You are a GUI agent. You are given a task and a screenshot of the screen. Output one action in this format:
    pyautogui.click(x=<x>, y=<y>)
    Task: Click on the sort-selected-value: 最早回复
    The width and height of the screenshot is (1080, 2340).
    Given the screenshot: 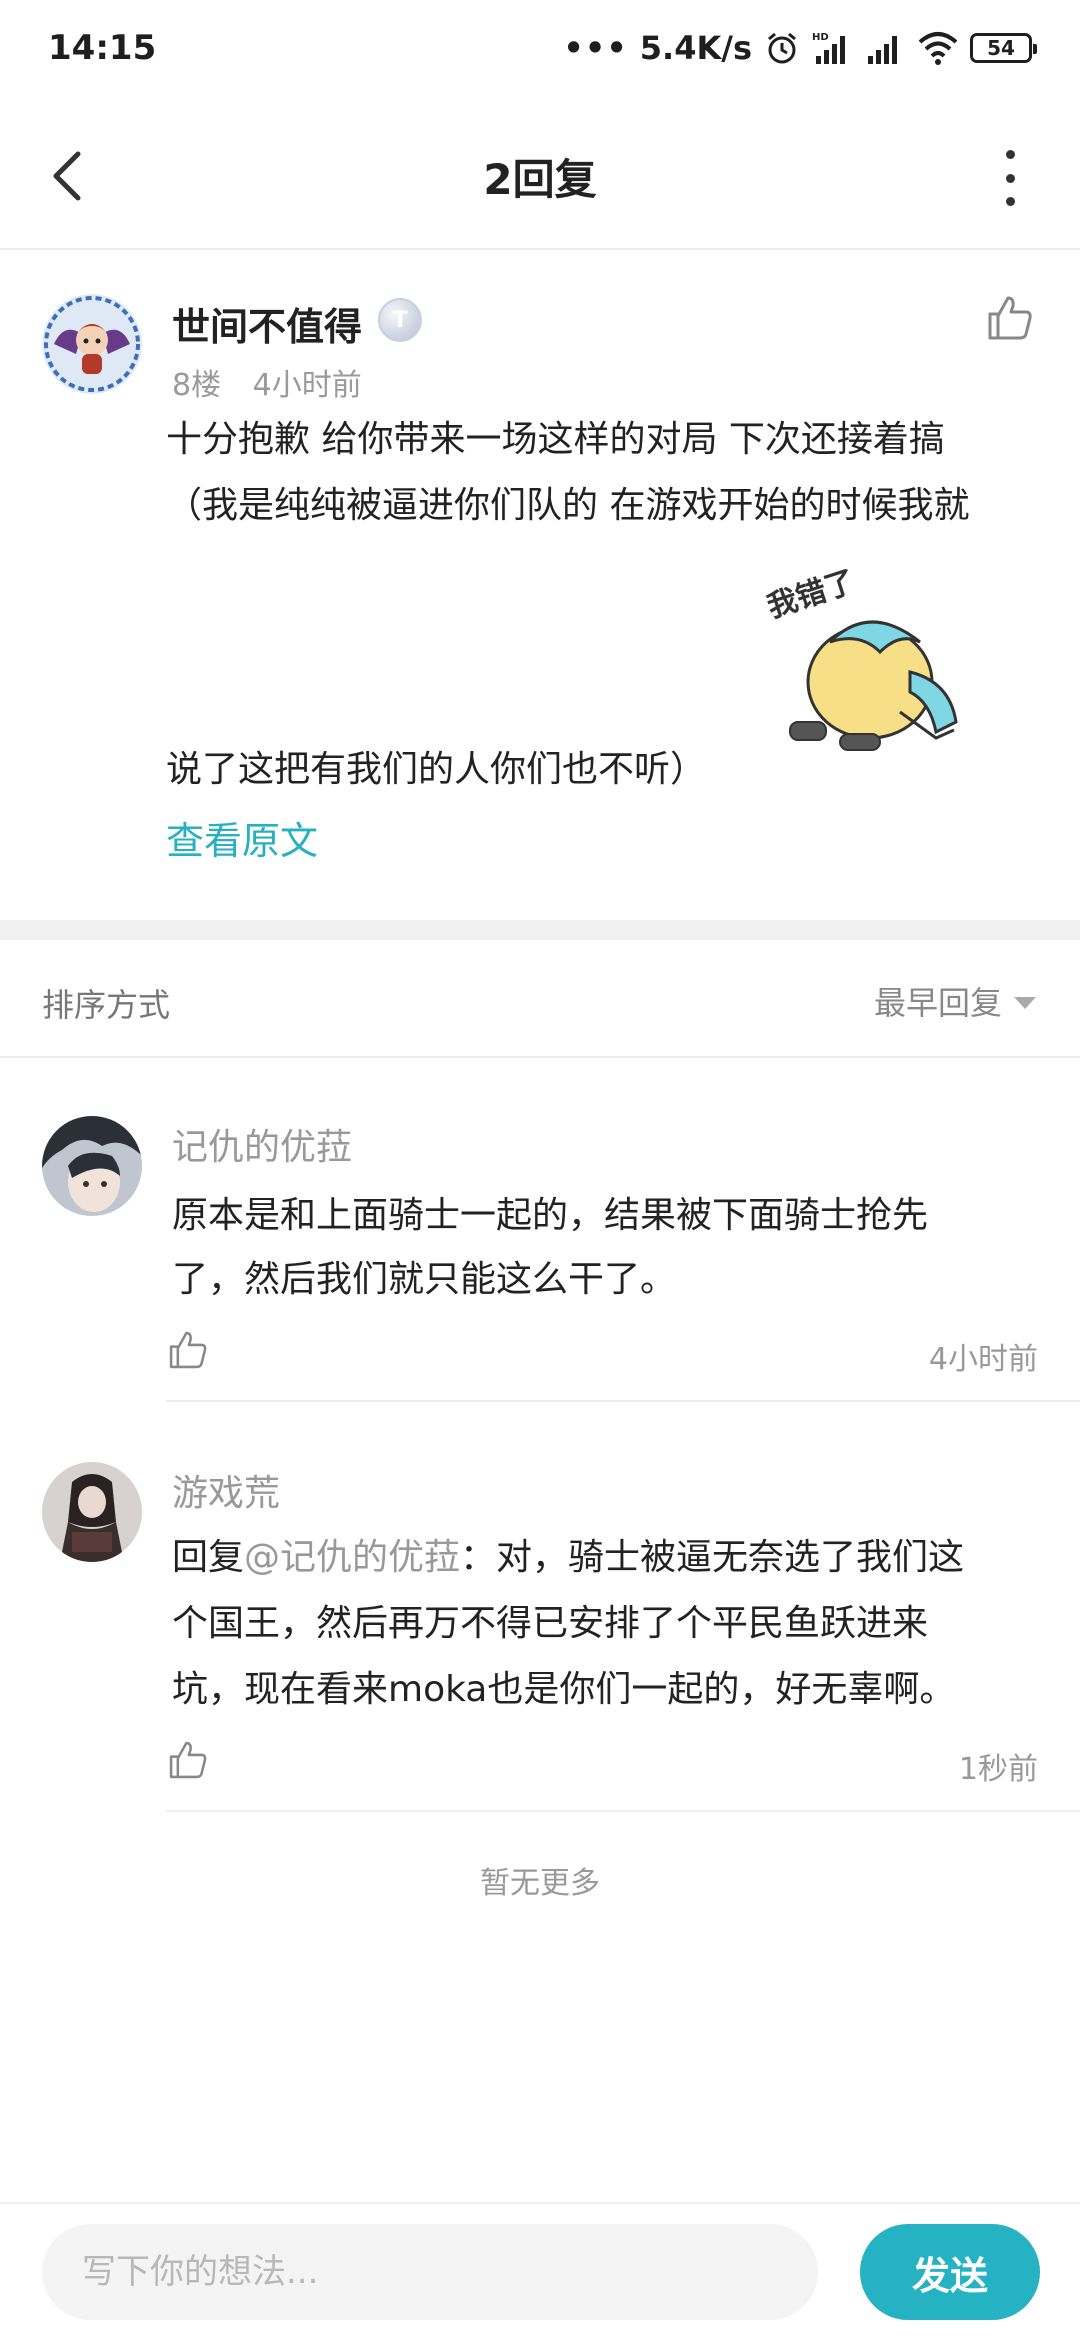 What is the action you would take?
    pyautogui.click(x=937, y=1003)
    